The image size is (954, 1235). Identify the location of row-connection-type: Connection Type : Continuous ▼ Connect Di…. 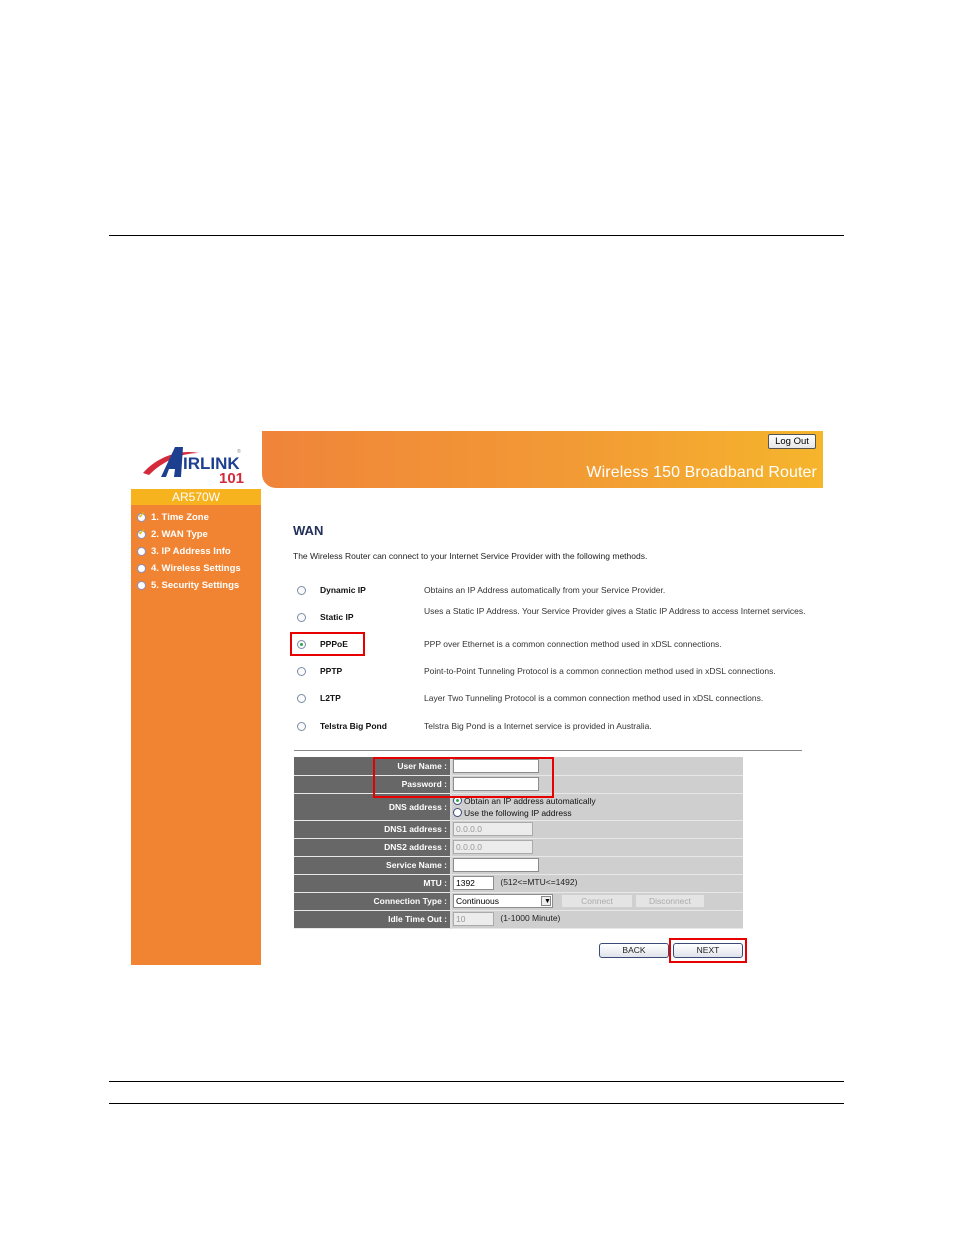
(518, 901).